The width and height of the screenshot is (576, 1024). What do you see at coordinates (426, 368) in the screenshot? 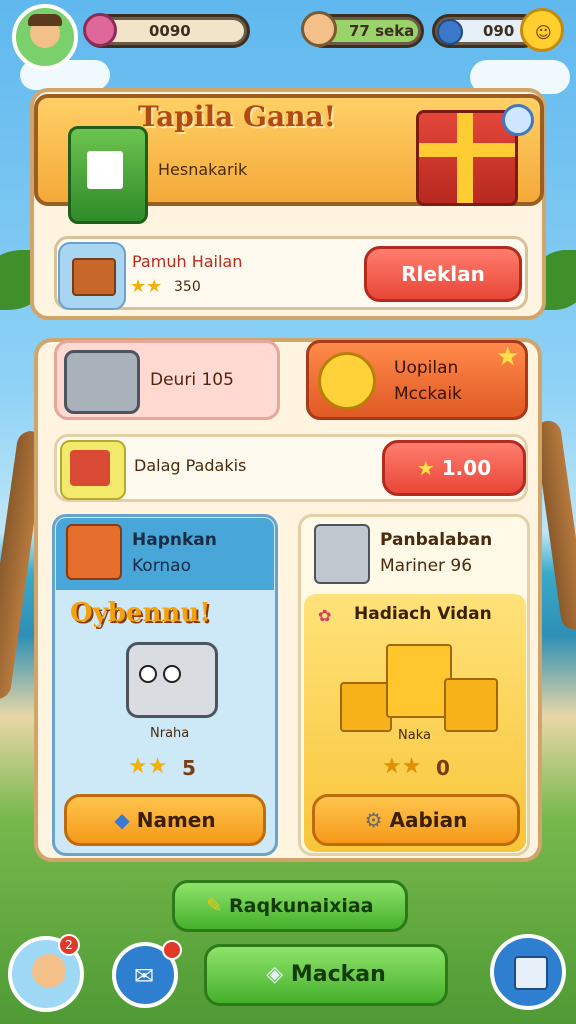
I see `item-card-right-label-1: Uopilan` at bounding box center [426, 368].